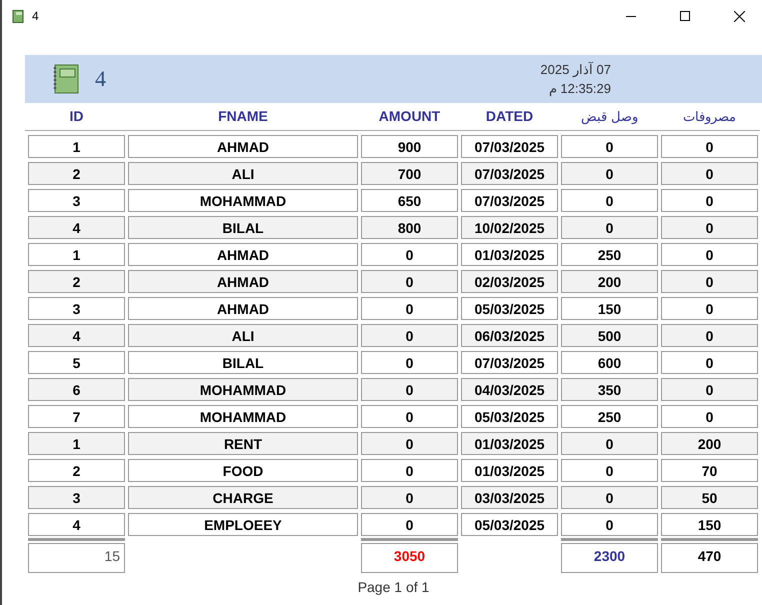  Describe the element at coordinates (409, 227) in the screenshot. I see `table-cell: 800` at that location.